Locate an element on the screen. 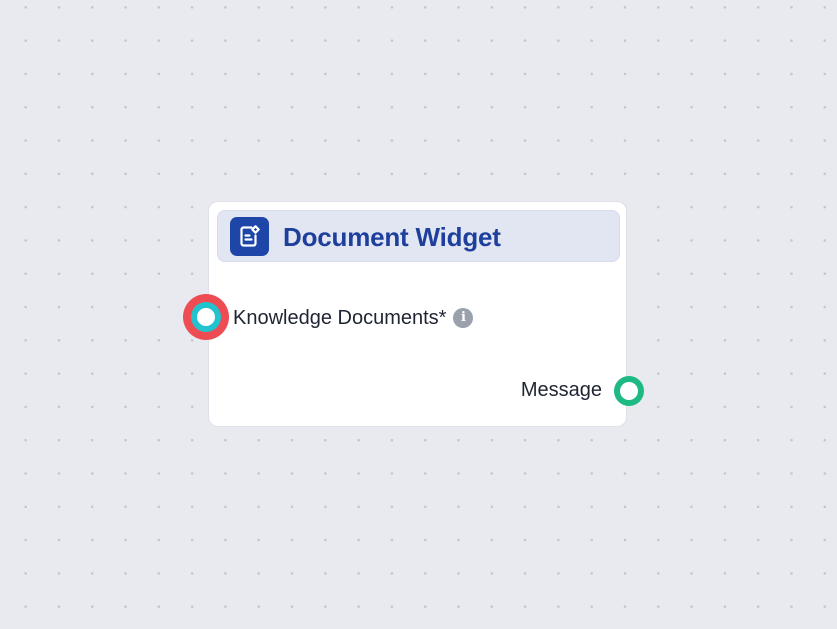  input-handle is located at coordinates (206, 317).